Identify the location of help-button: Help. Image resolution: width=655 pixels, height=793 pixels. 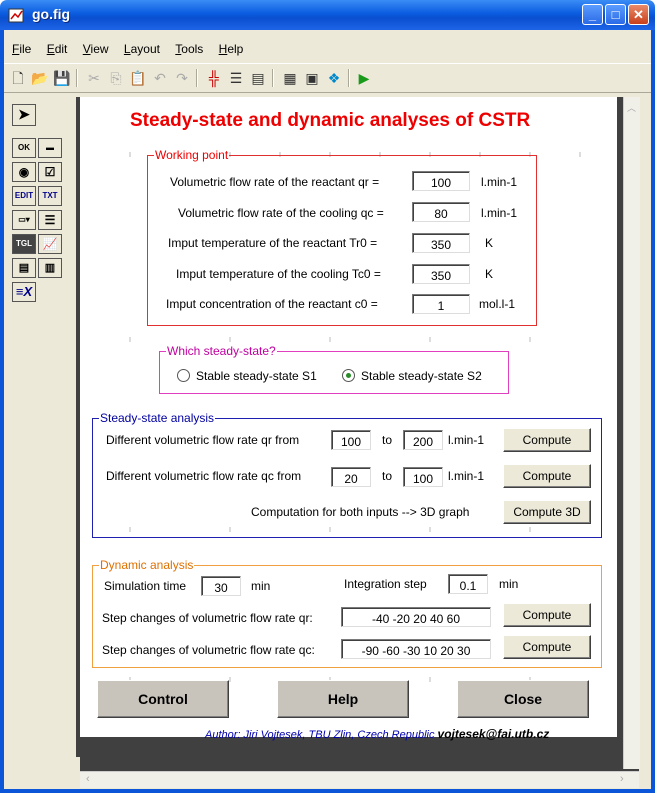
(343, 699).